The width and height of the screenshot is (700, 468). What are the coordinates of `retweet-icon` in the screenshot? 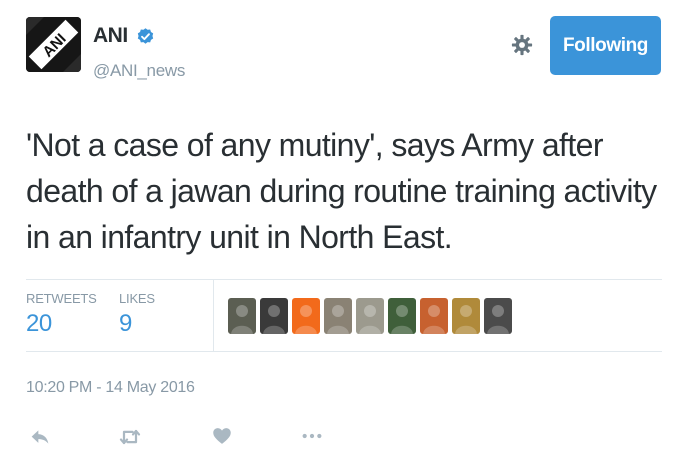 It's located at (130, 438).